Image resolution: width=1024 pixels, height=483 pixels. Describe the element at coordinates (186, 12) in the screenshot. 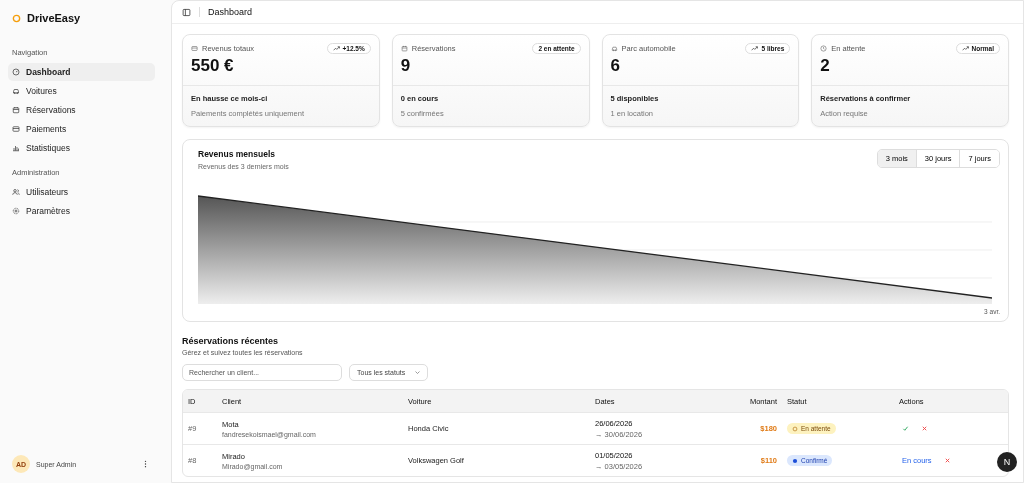

I see `sidebar-toggle-icon` at that location.